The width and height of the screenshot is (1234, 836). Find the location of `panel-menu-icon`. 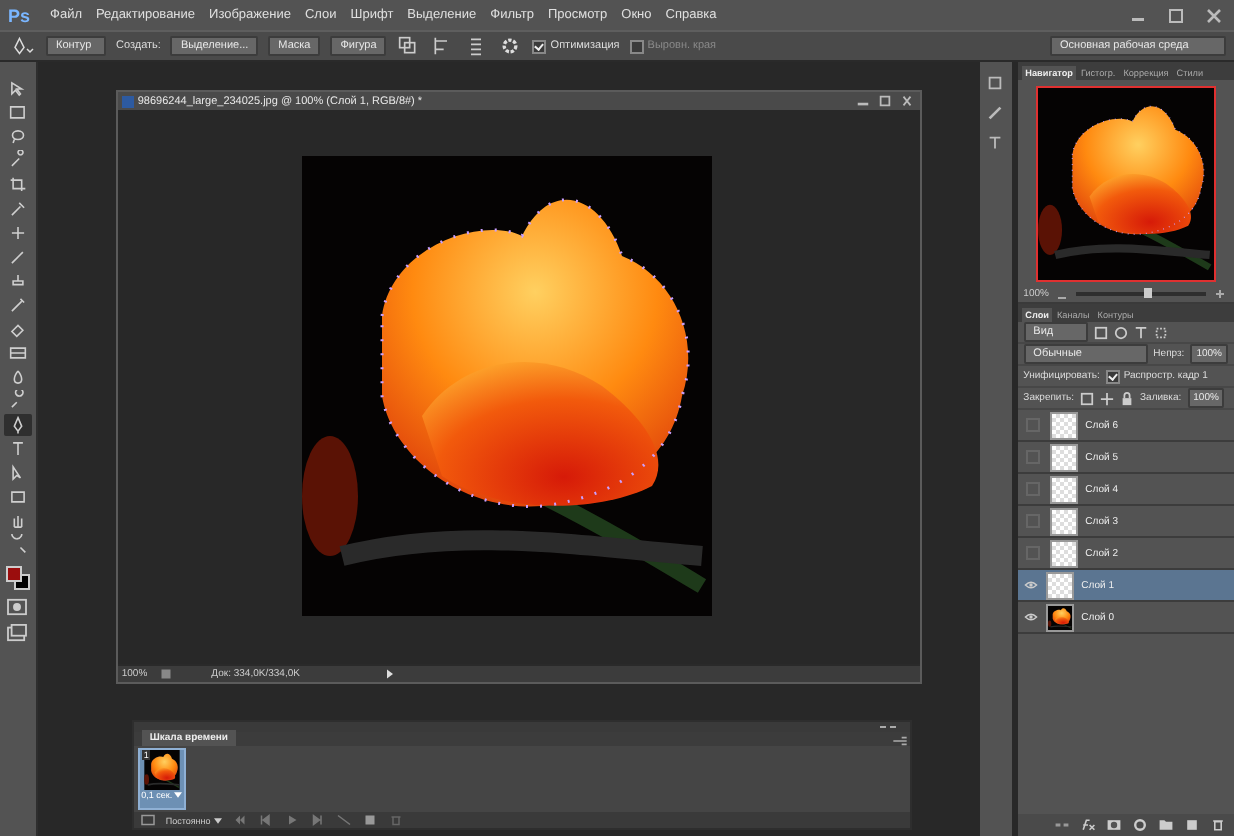

panel-menu-icon is located at coordinates (899, 741).